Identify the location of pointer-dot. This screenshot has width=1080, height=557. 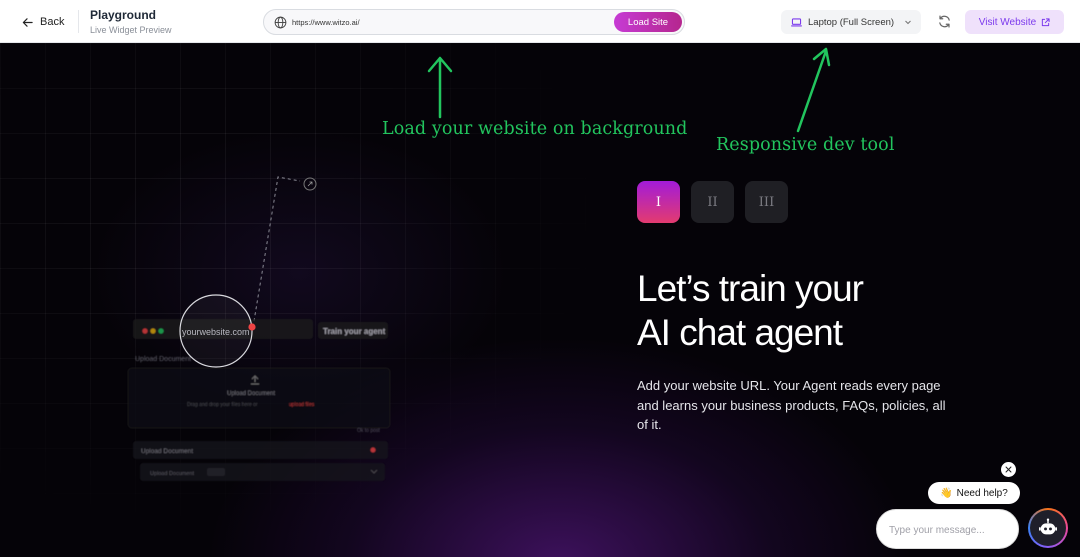
(252, 327).